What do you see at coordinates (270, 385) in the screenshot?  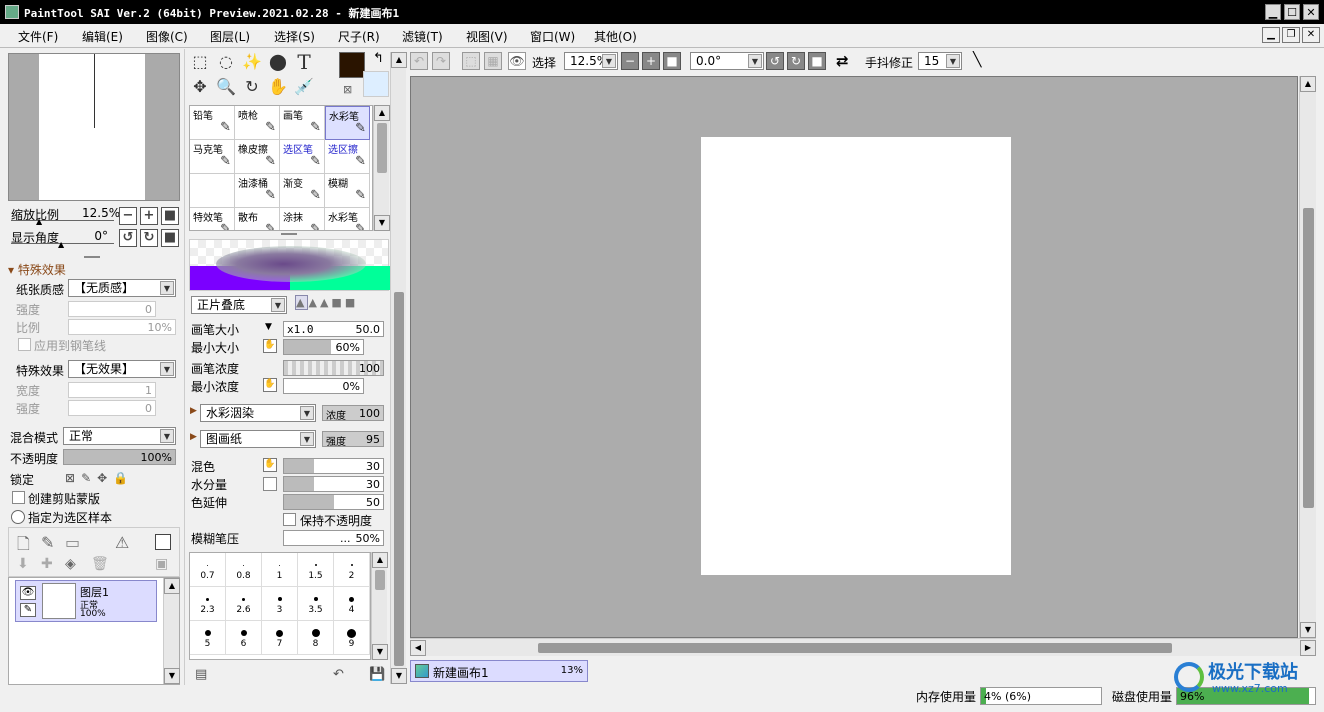 I see `pressure-density-icon: ✋` at bounding box center [270, 385].